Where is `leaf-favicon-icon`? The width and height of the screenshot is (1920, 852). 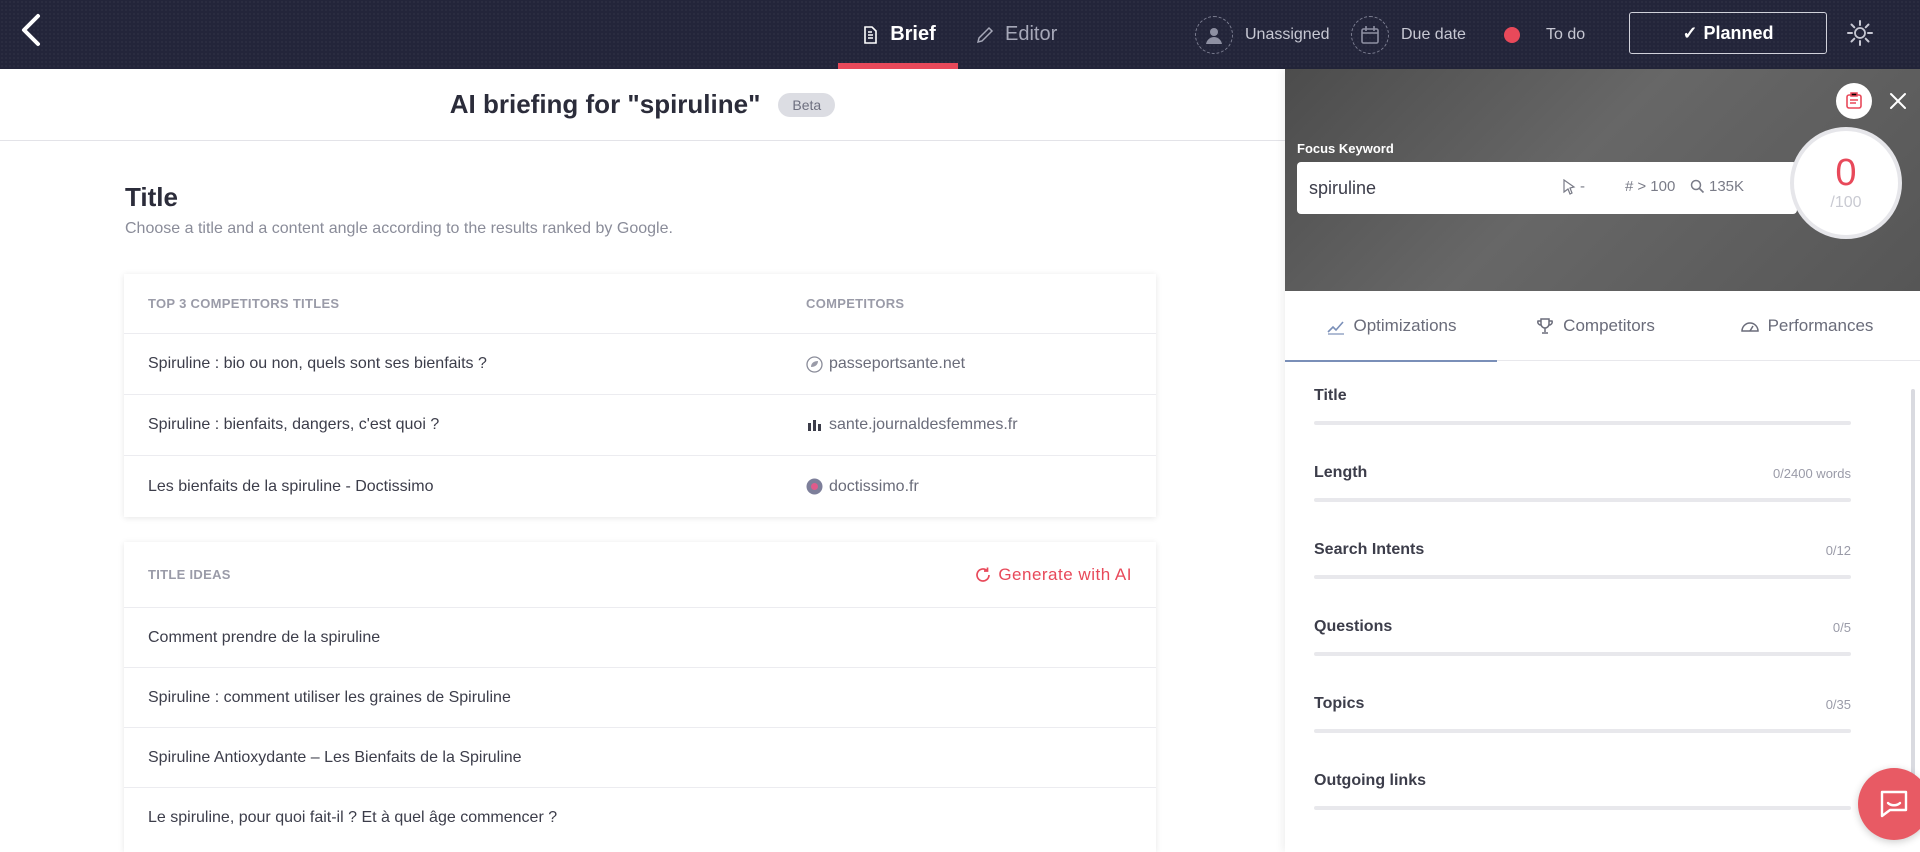
leaf-favicon-icon is located at coordinates (814, 364).